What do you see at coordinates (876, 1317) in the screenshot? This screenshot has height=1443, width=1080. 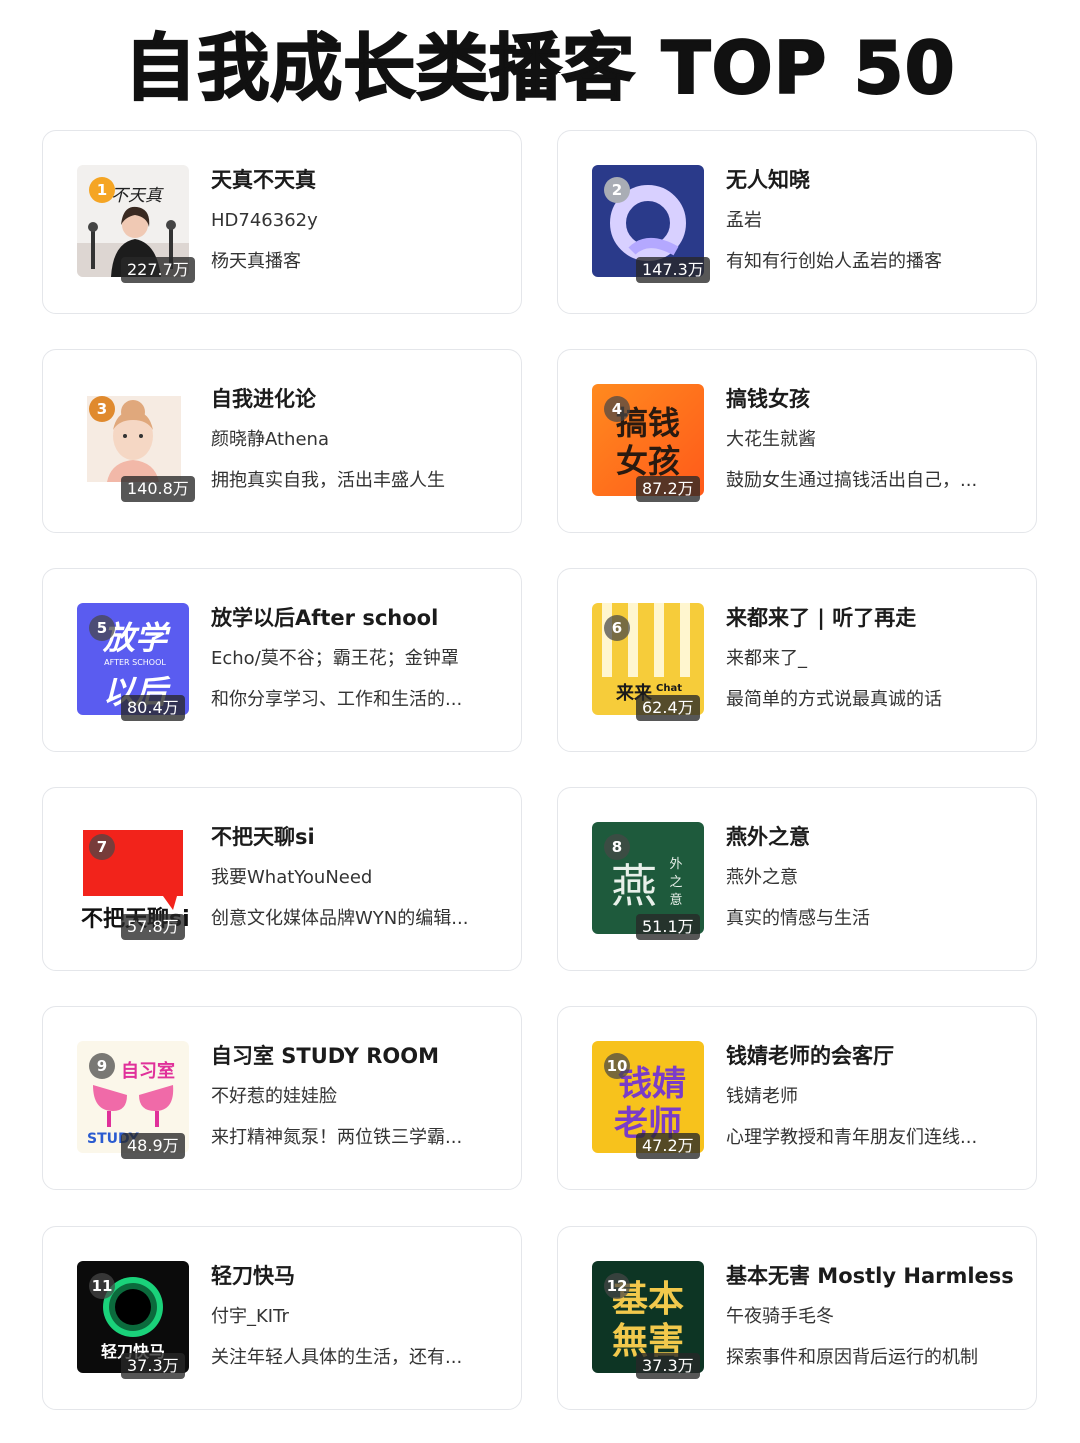 I see `podcast-author: 午夜骑手毛冬` at bounding box center [876, 1317].